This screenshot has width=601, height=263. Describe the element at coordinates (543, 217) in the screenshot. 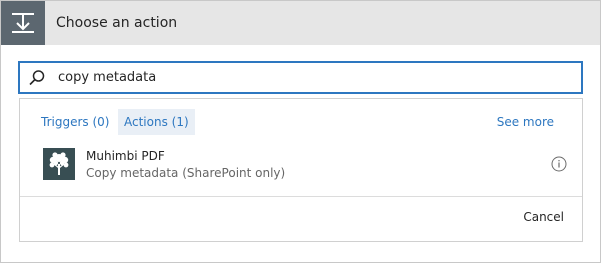

I see `cancel-button: Cancel` at that location.